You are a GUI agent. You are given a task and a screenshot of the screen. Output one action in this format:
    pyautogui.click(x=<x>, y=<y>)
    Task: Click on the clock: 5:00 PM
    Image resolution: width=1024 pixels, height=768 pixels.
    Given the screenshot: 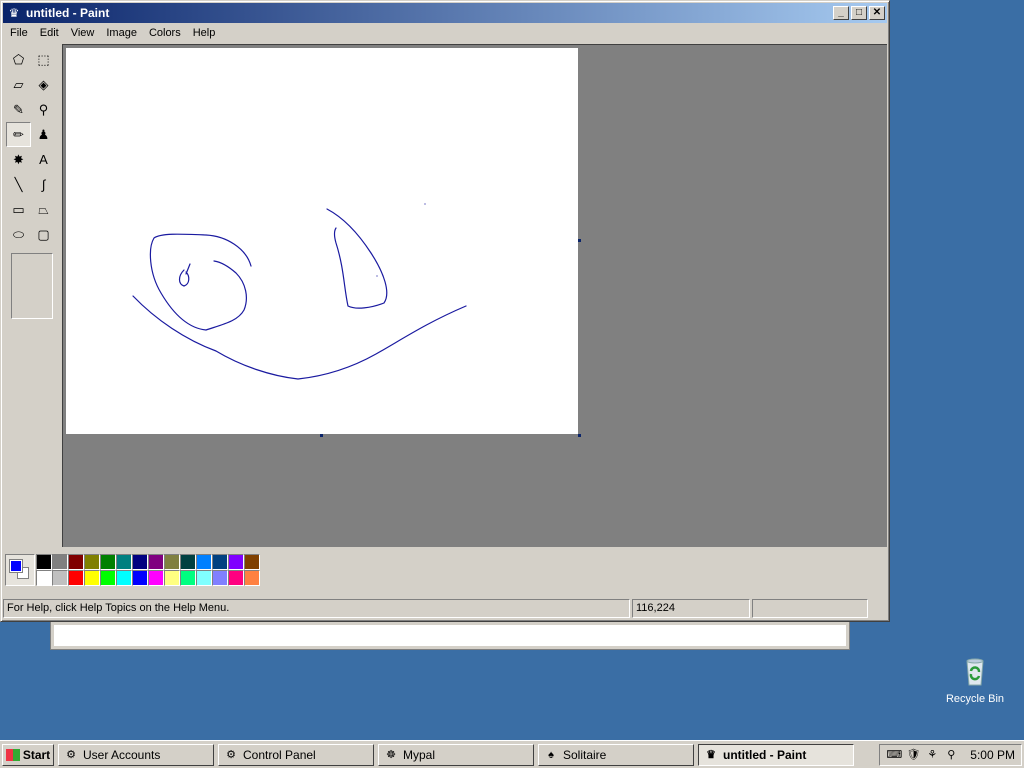 What is the action you would take?
    pyautogui.click(x=992, y=755)
    